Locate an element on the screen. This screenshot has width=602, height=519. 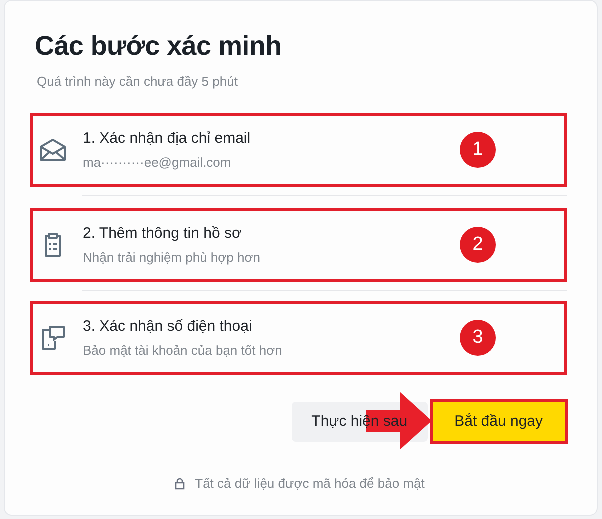
envelope-icon is located at coordinates (53, 150).